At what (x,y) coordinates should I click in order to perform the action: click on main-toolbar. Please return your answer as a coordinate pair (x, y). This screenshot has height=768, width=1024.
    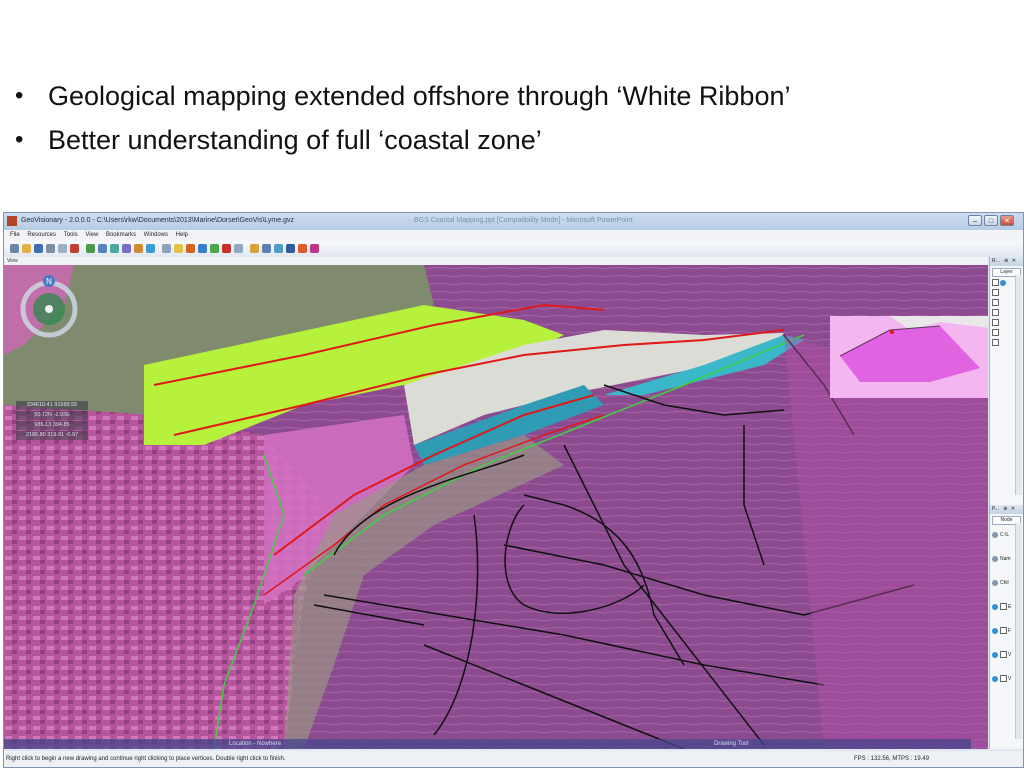
    Looking at the image, I should click on (513, 249).